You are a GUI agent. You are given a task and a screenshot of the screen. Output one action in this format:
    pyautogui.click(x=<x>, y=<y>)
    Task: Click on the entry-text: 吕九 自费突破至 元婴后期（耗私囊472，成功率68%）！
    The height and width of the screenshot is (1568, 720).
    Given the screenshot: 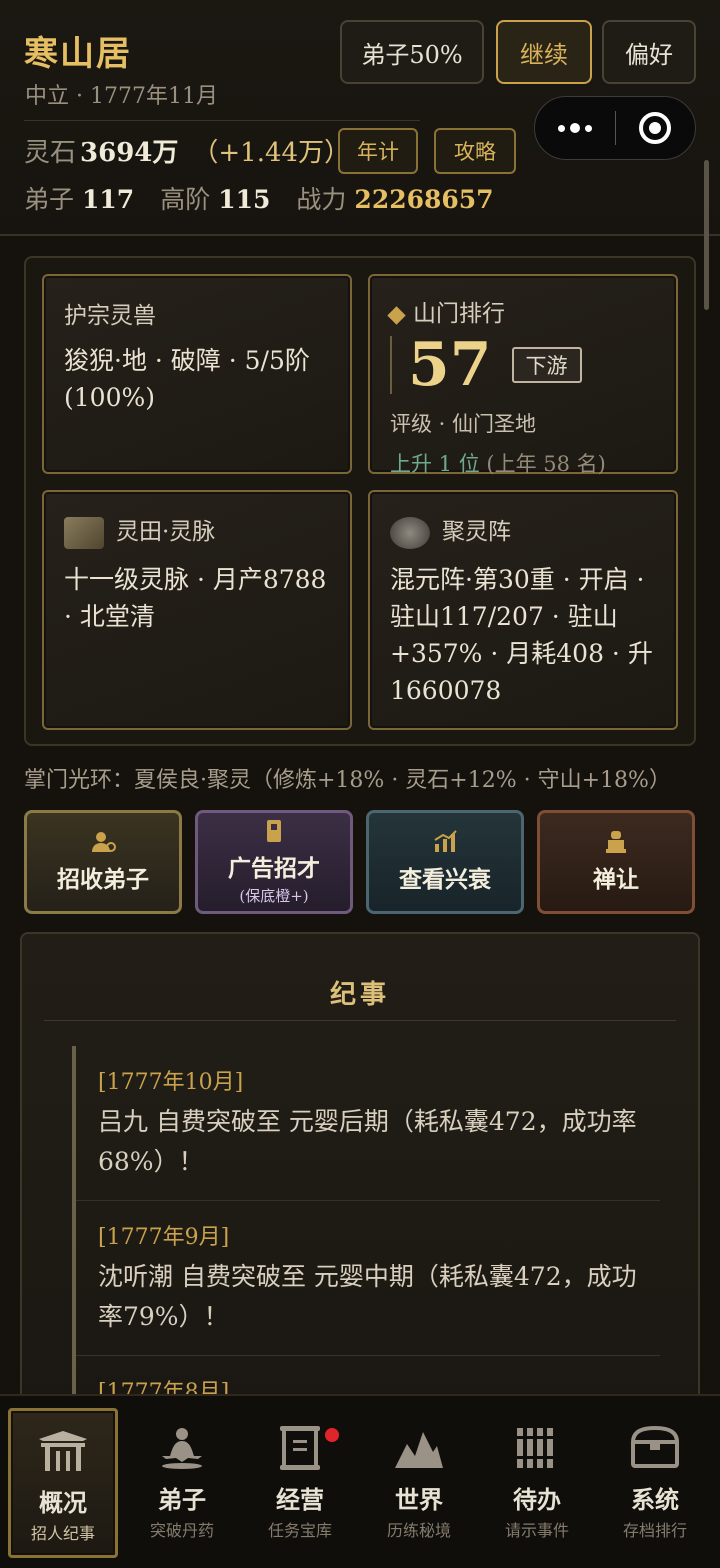 What is the action you would take?
    pyautogui.click(x=367, y=1141)
    